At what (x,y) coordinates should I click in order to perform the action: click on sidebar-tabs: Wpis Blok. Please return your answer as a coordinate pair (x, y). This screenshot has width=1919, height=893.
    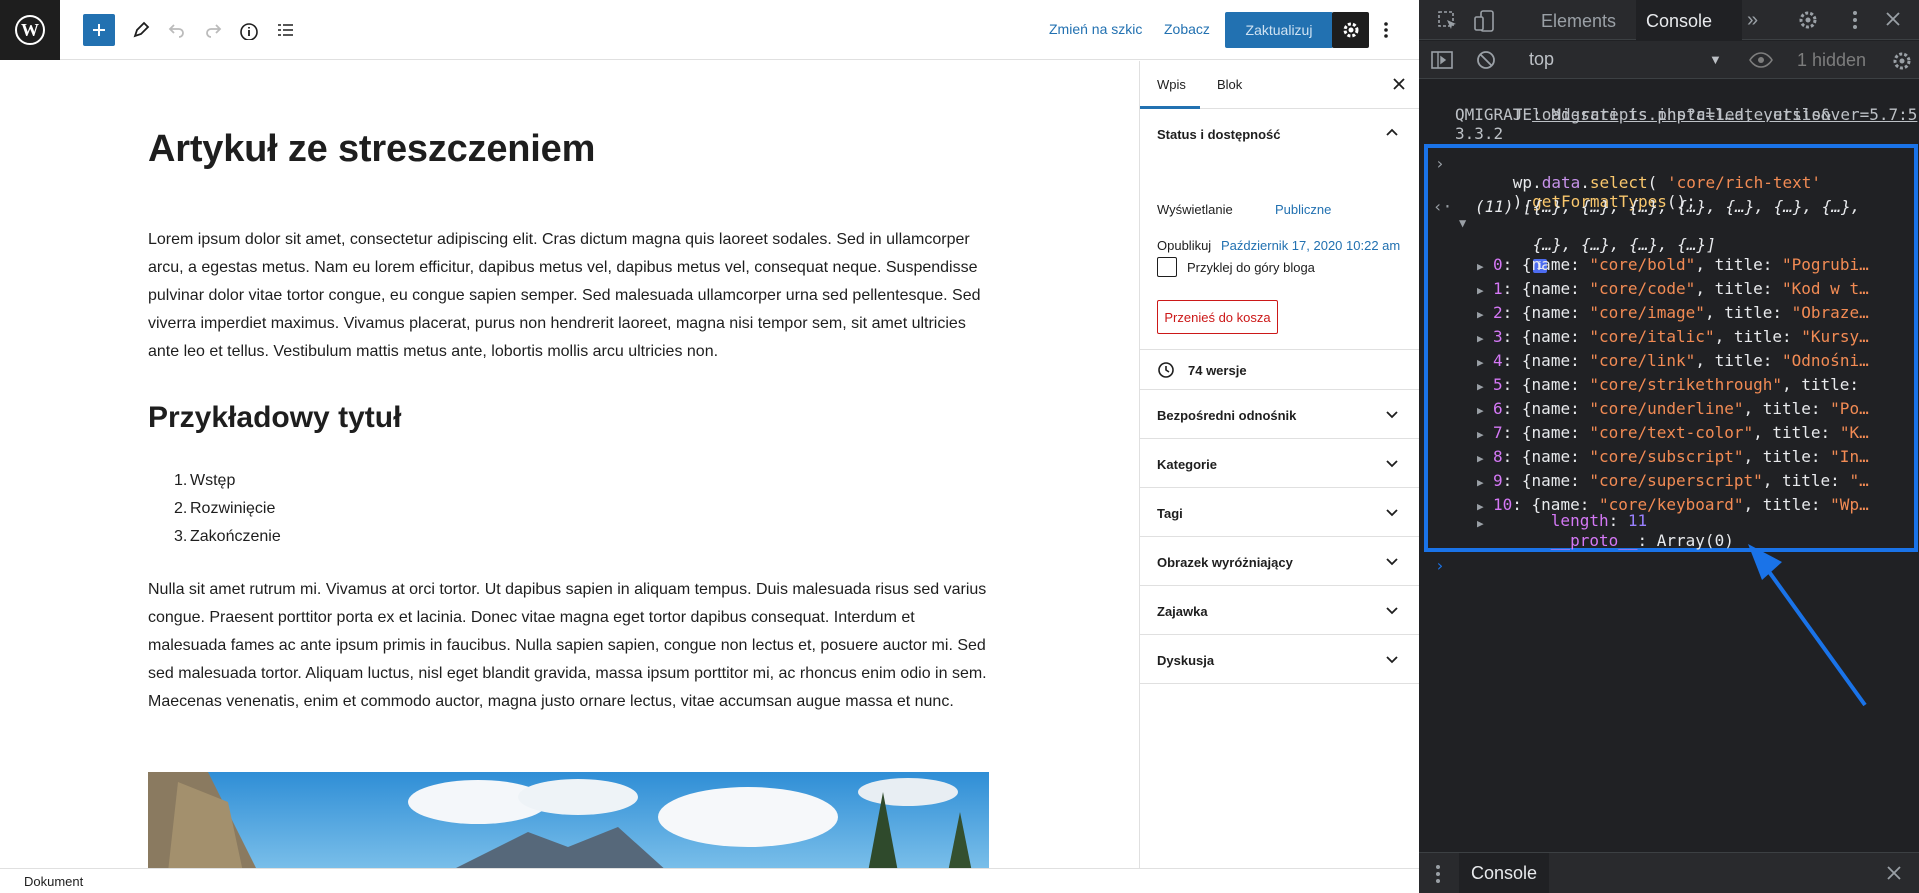
    Looking at the image, I should click on (1280, 85).